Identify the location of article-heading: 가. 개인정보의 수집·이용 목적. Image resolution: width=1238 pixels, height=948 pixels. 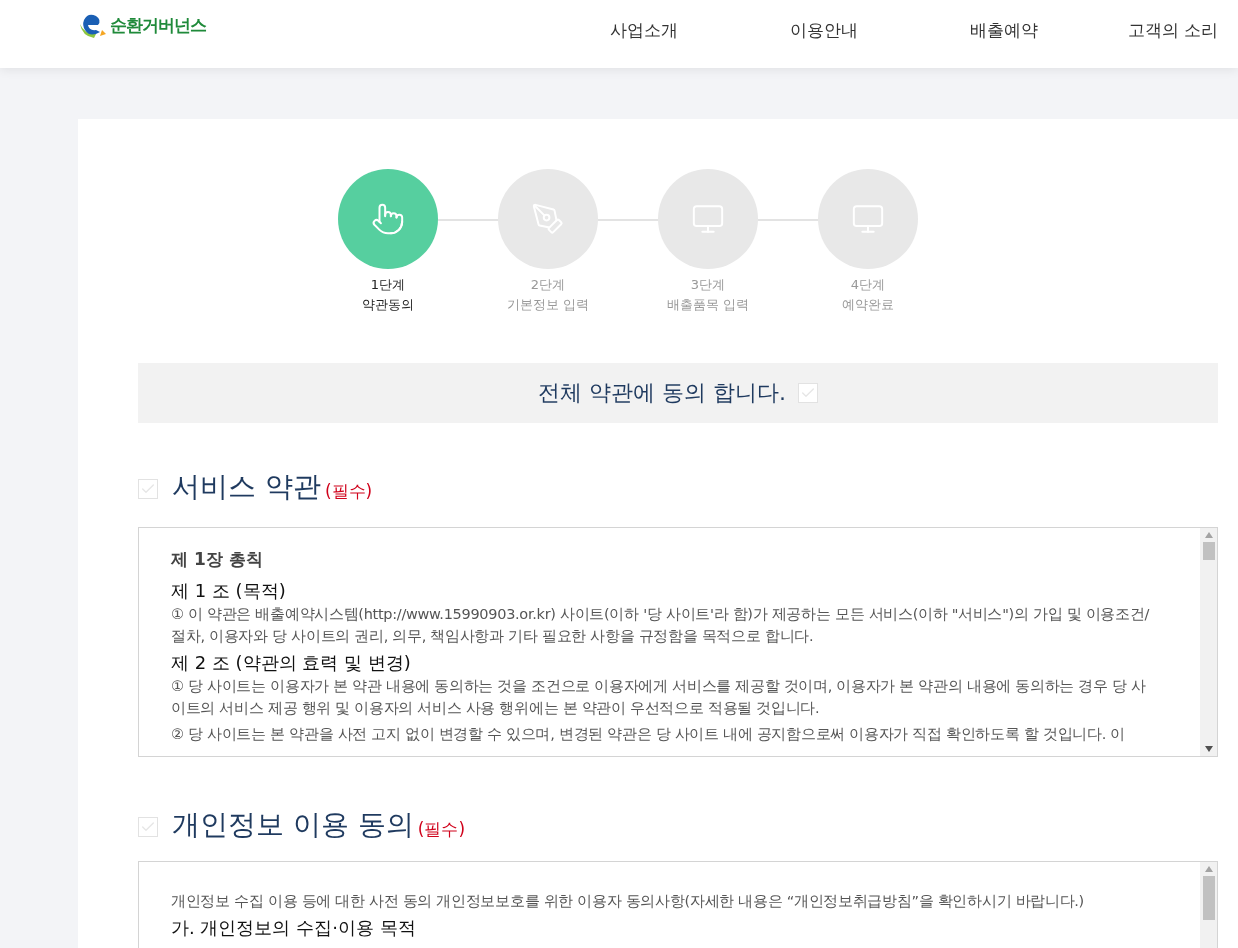
(294, 928).